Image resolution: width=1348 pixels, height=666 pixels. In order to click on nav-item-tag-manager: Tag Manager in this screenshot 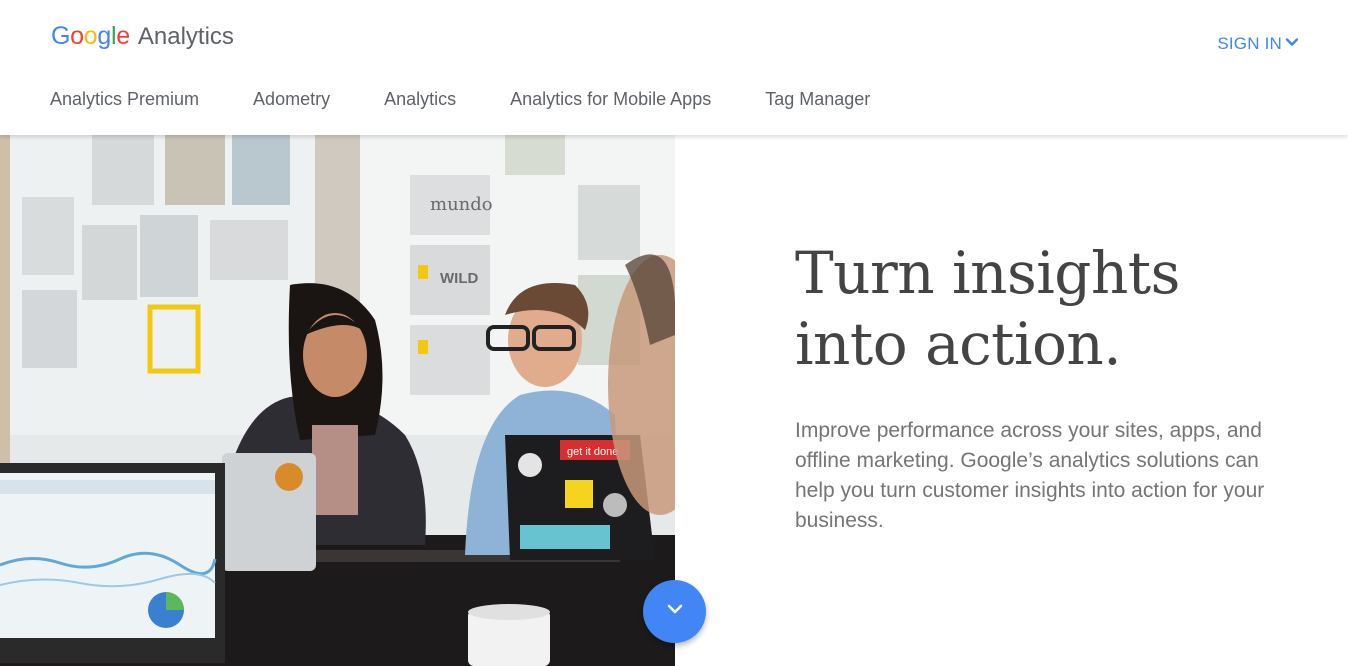, I will do `click(817, 99)`.